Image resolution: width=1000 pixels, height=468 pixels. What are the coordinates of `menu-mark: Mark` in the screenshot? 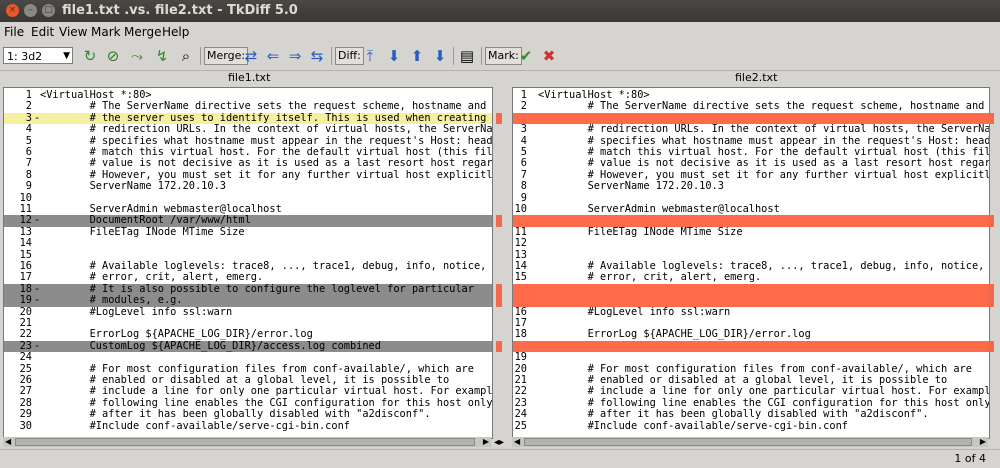 It's located at (106, 32).